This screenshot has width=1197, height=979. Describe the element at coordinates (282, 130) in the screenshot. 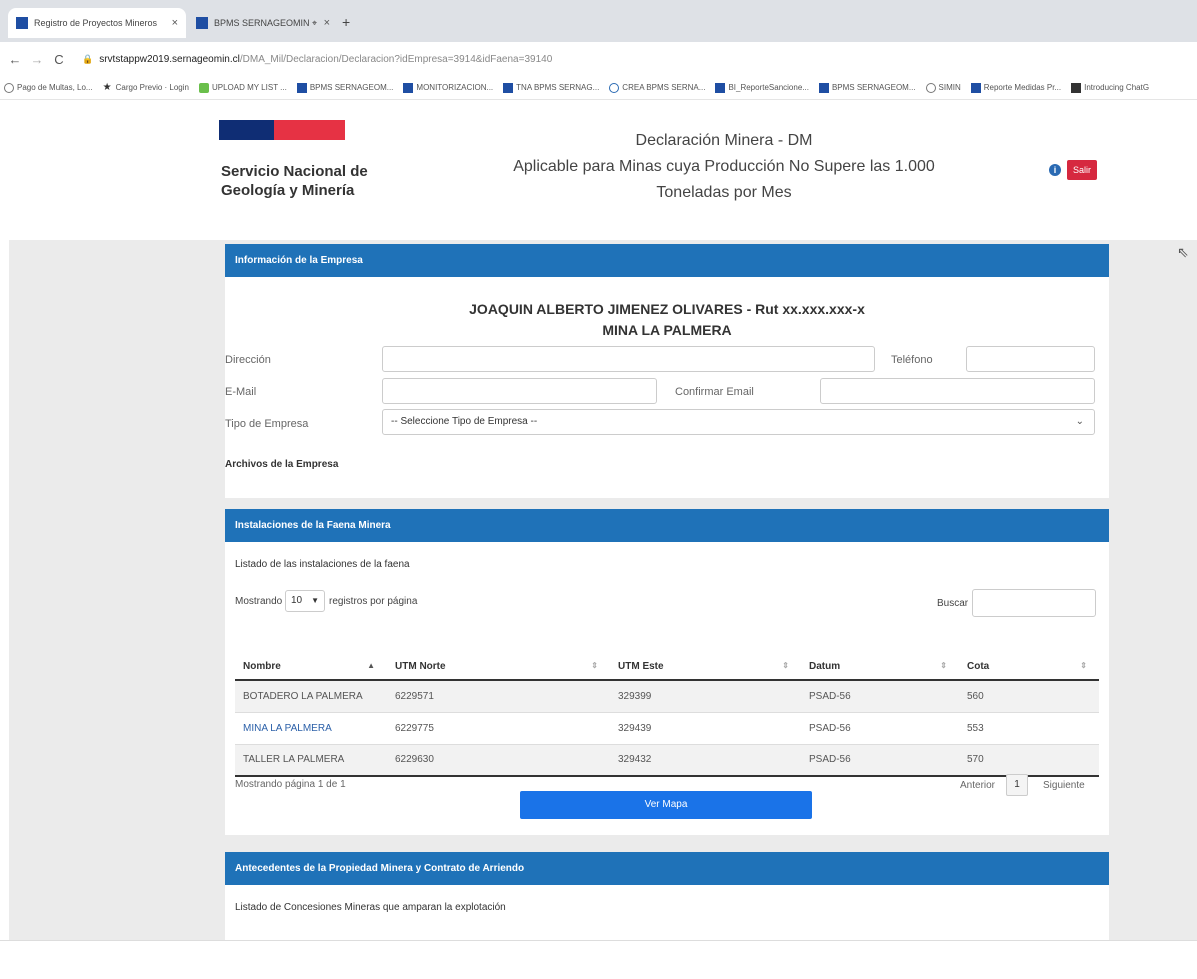

I see `gov-logo-bar` at that location.